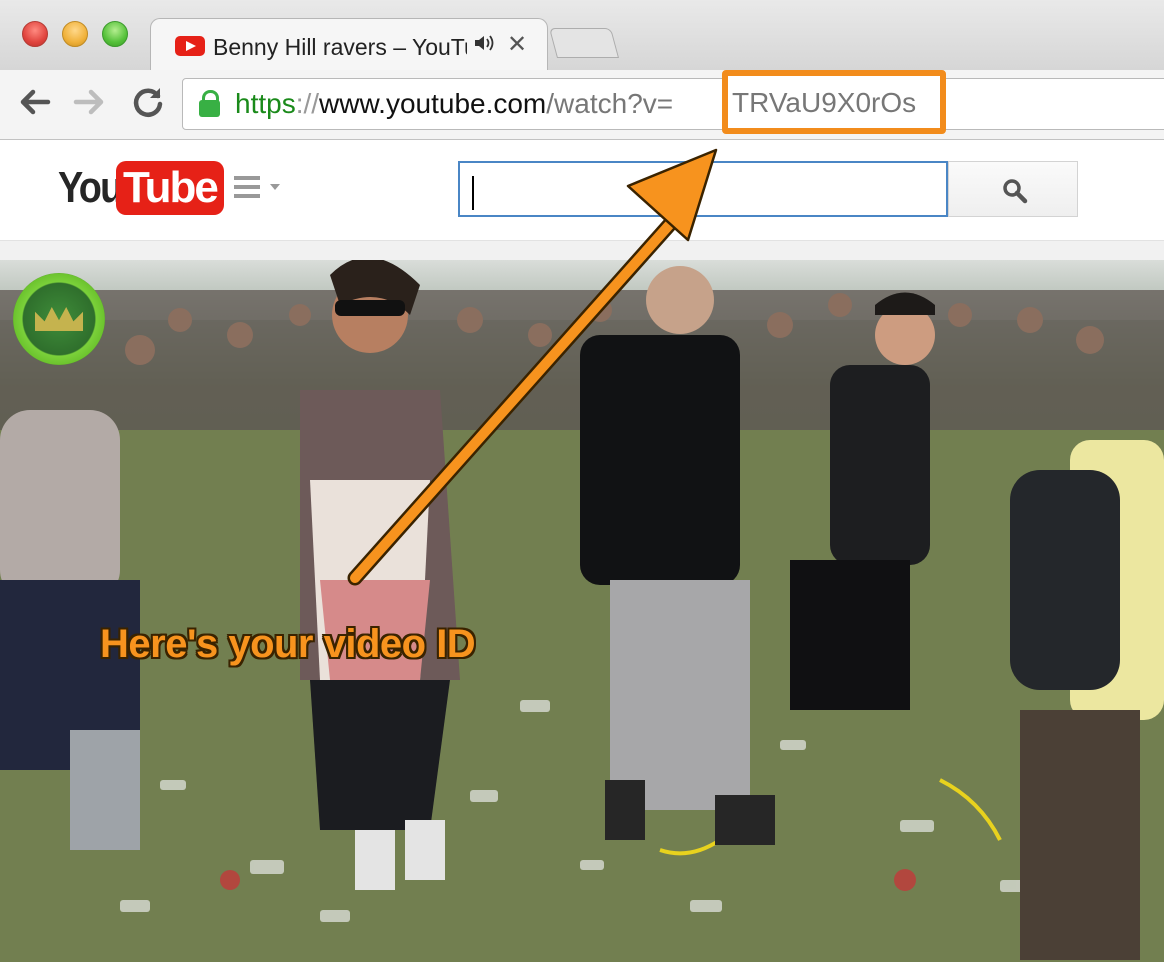 The height and width of the screenshot is (962, 1164). What do you see at coordinates (582, 250) in the screenshot?
I see `header-divider` at bounding box center [582, 250].